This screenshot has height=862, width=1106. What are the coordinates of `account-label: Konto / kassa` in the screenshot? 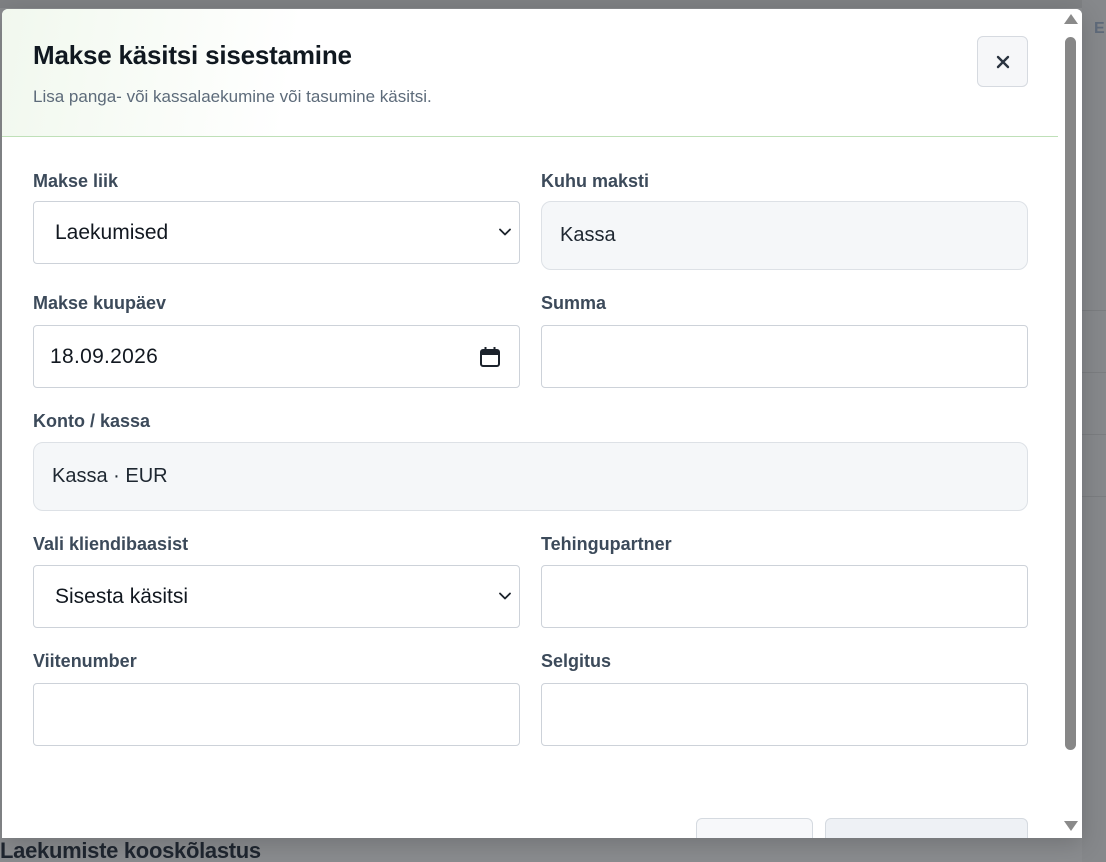 It's located at (92, 421).